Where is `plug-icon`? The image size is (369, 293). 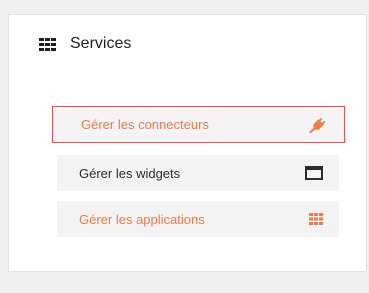
plug-icon is located at coordinates (317, 125).